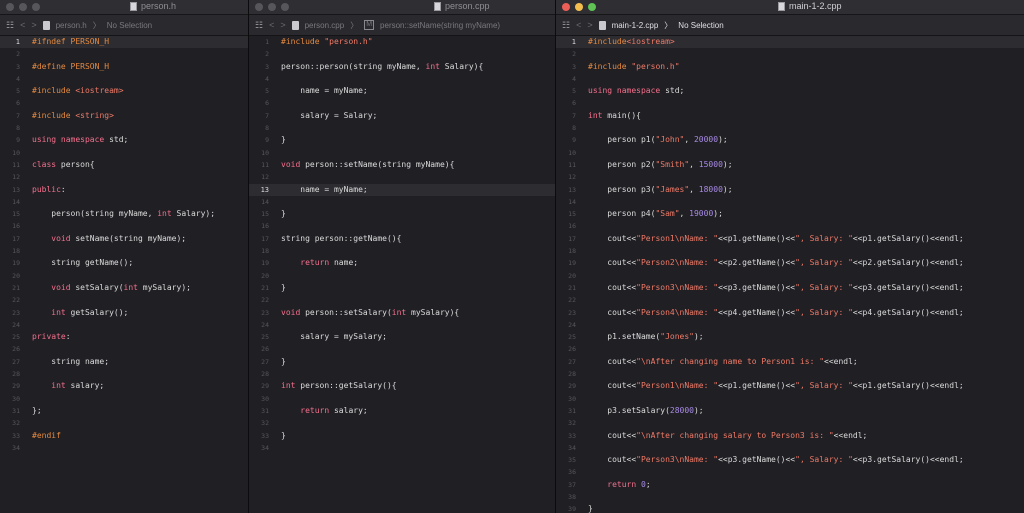 The height and width of the screenshot is (513, 1024). What do you see at coordinates (402, 374) in the screenshot?
I see `code-line: 28` at bounding box center [402, 374].